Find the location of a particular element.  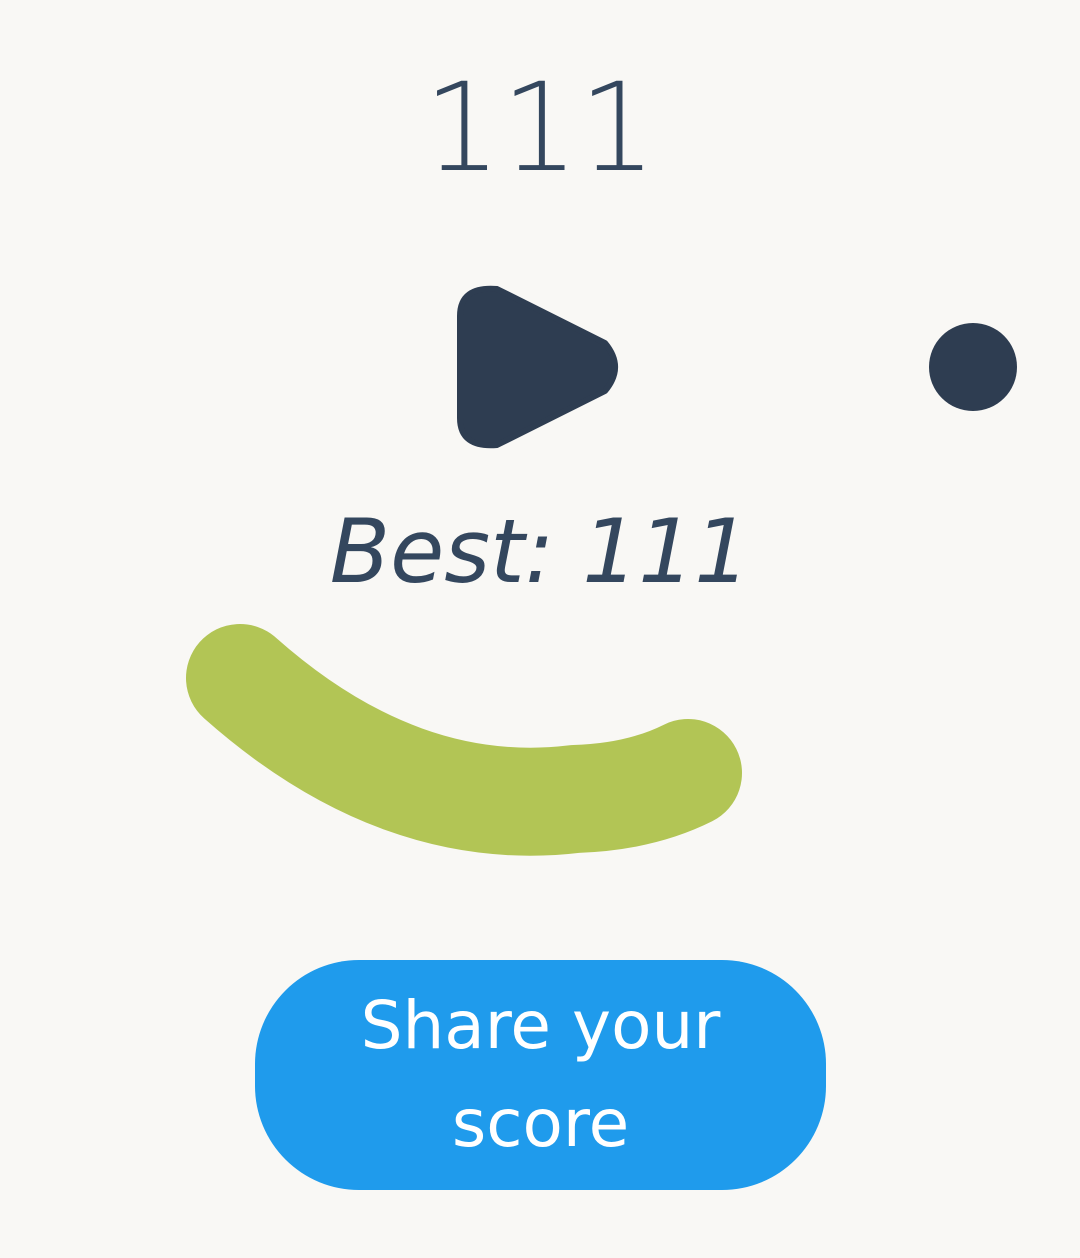

share-score-button: Share your score is located at coordinates (540, 1075).